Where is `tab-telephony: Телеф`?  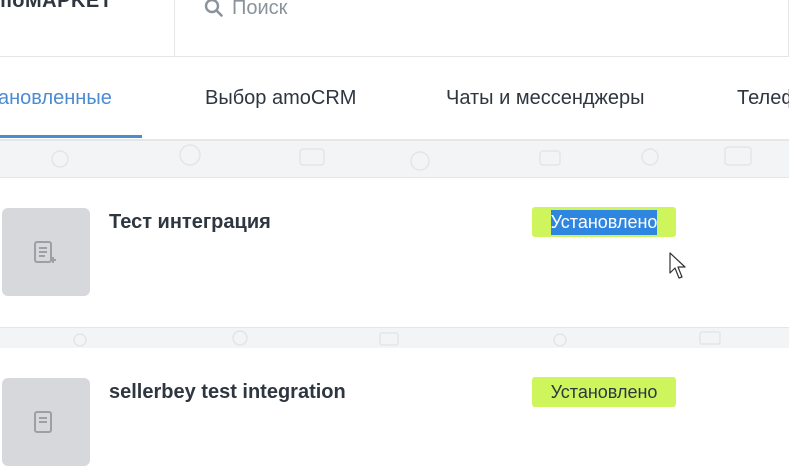 tab-telephony: Телеф is located at coordinates (763, 98).